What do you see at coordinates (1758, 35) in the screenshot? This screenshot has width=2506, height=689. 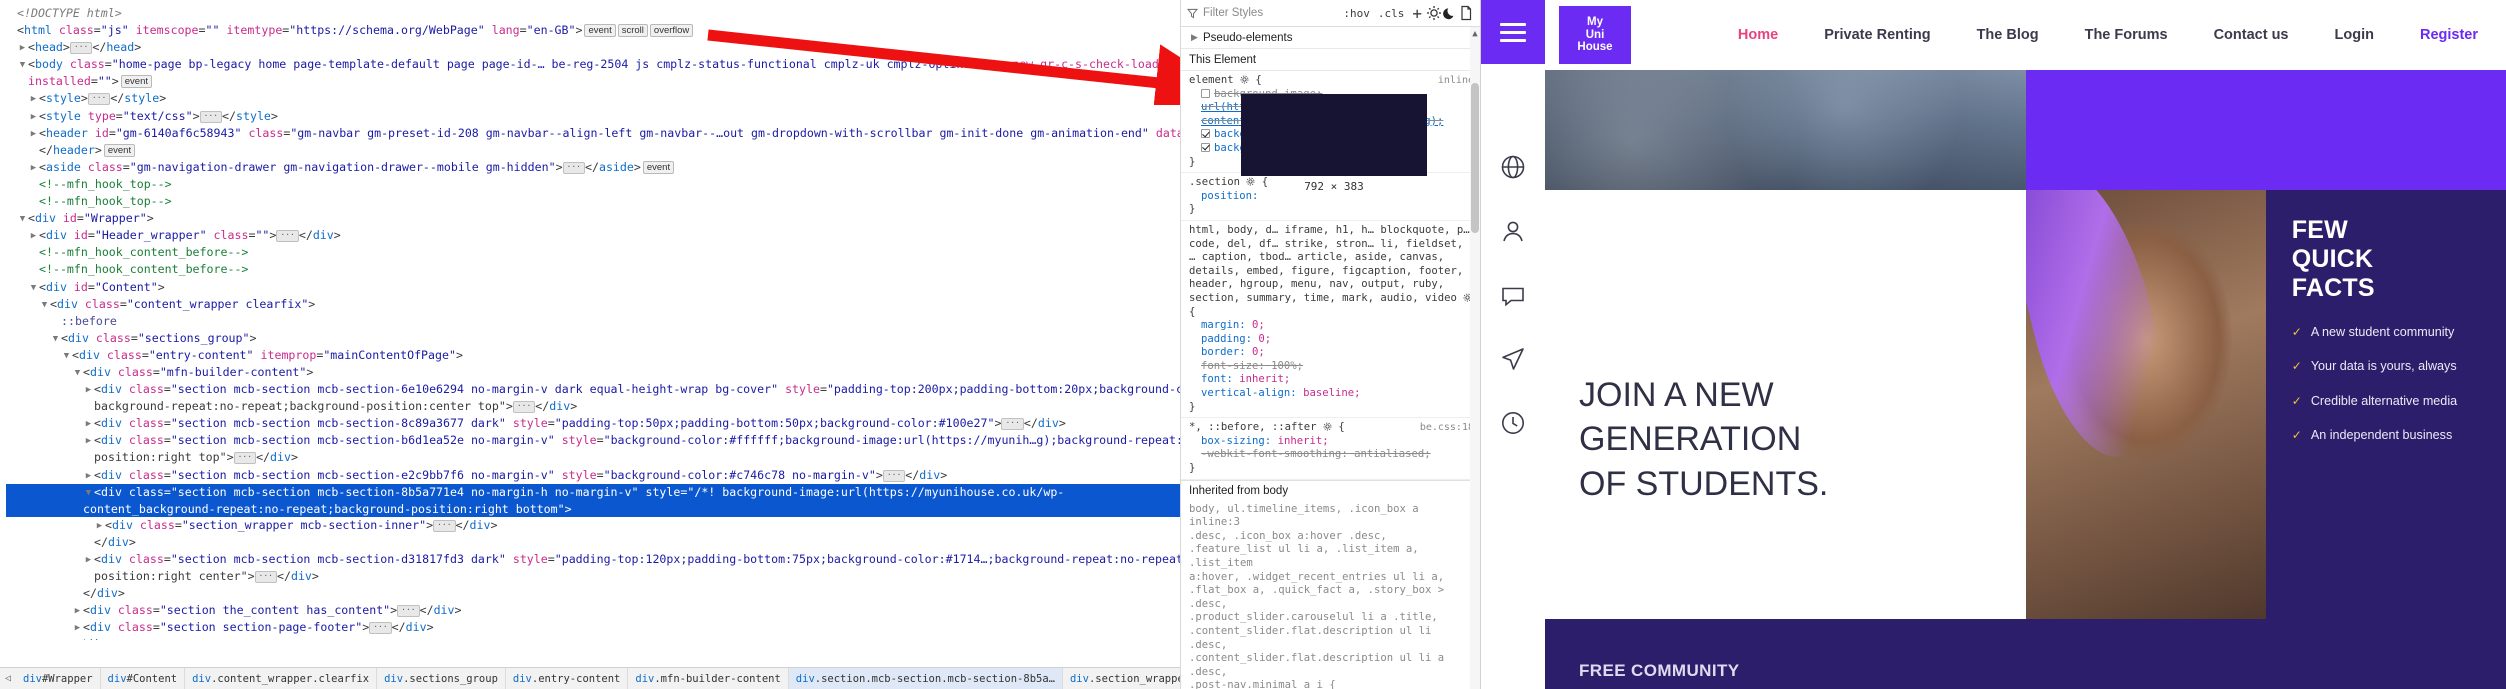 I see `nav-link-home: Home` at bounding box center [1758, 35].